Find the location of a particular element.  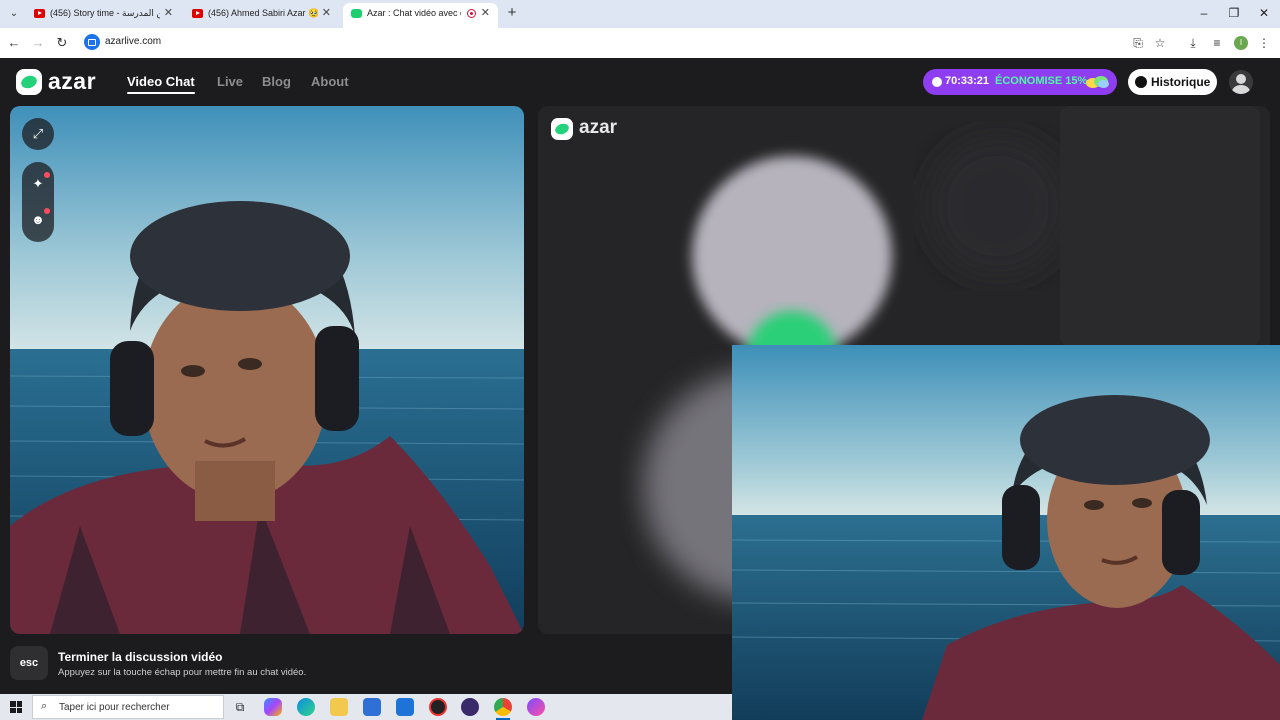

minimize-icon: – is located at coordinates (1204, 13).